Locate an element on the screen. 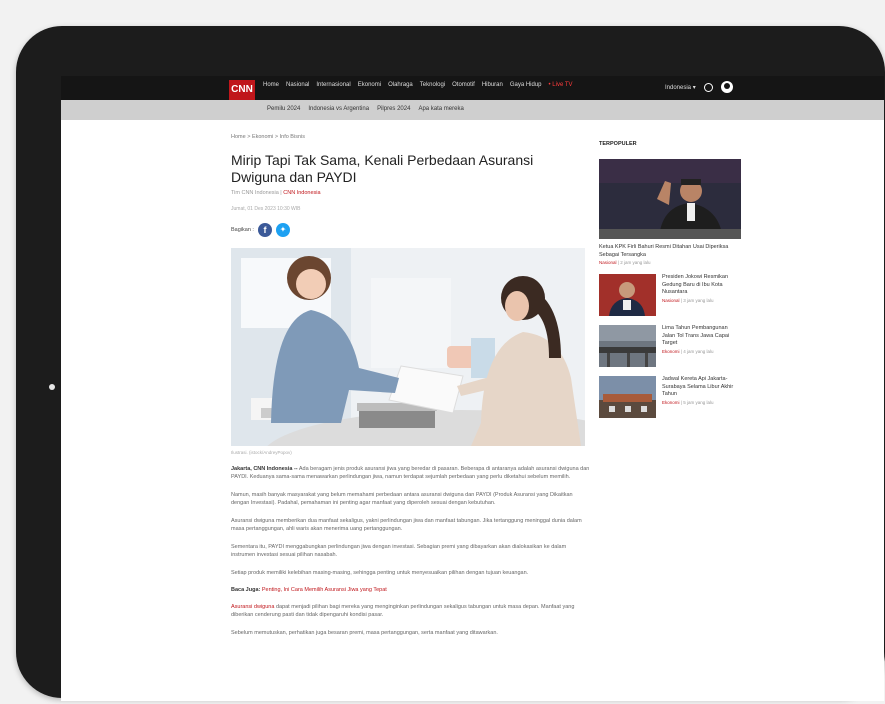 This screenshot has height=704, width=885. popular-top-meta: Nasional | 2 jam yang lalu is located at coordinates (625, 262).